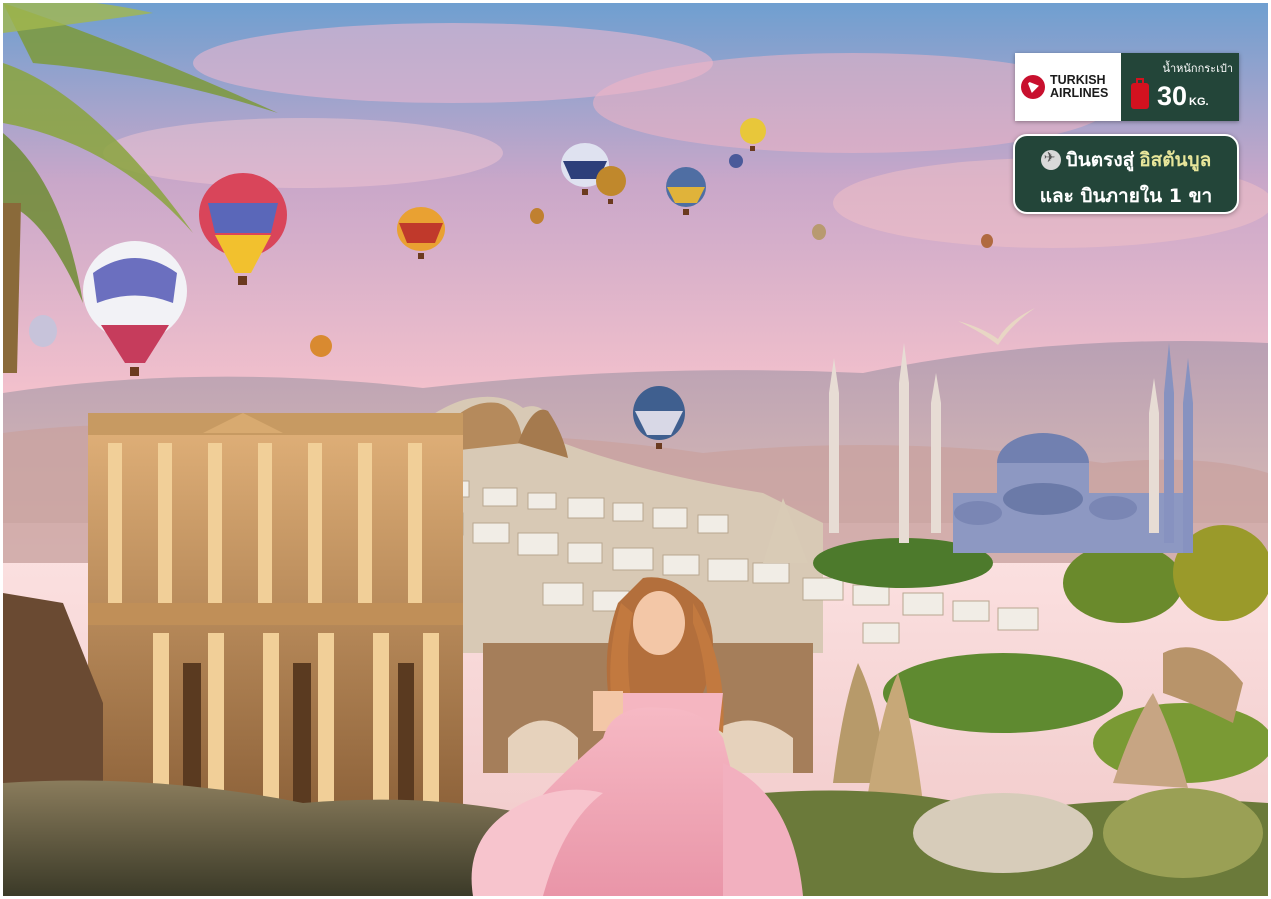  Describe the element at coordinates (1079, 93) in the screenshot. I see `airline-name-line2: AIRLINES` at that location.